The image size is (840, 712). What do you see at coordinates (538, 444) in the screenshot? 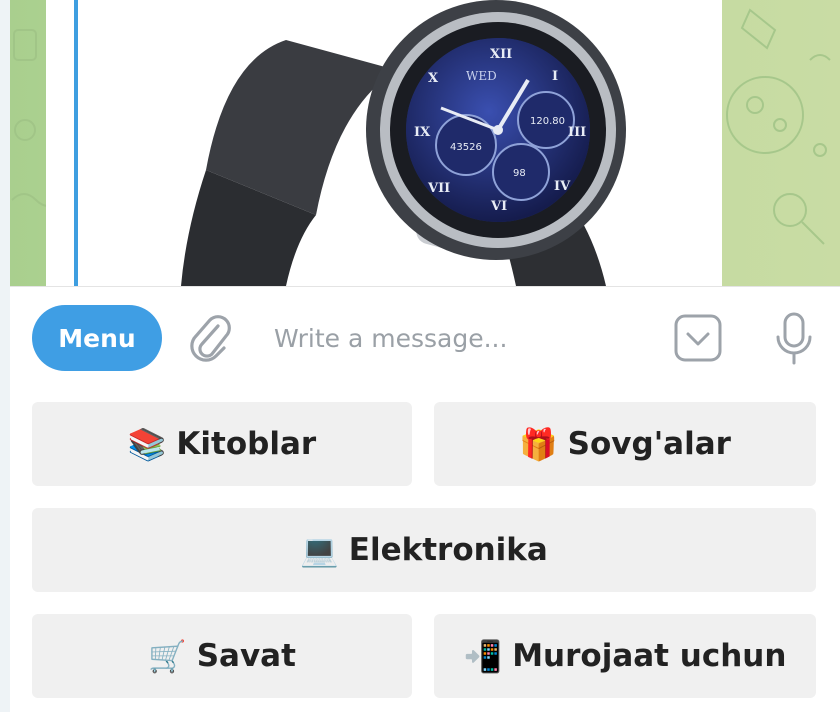
I see `gift-icon: 🎁` at bounding box center [538, 444].